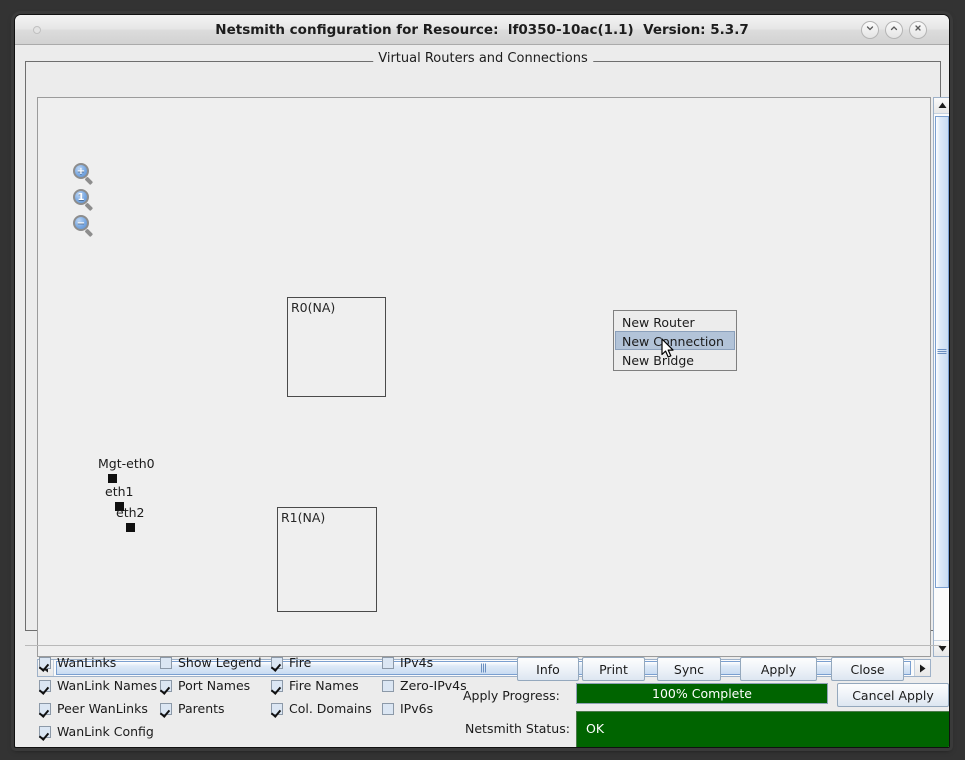 This screenshot has height=760, width=965. I want to click on checkbox-fire: Fire, so click(291, 662).